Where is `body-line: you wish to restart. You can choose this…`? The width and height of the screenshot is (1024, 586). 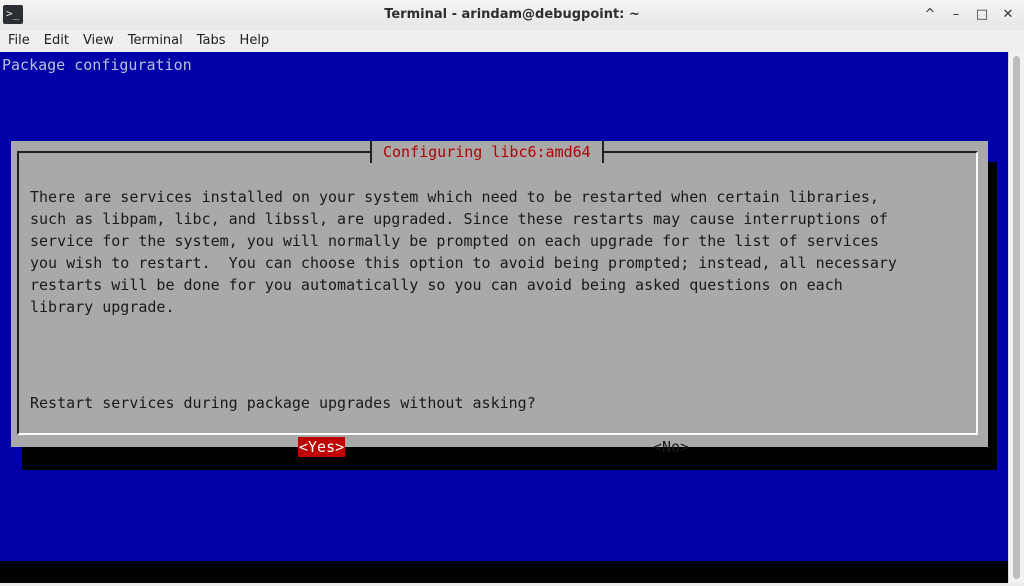 body-line: you wish to restart. You can choose this… is located at coordinates (463, 263).